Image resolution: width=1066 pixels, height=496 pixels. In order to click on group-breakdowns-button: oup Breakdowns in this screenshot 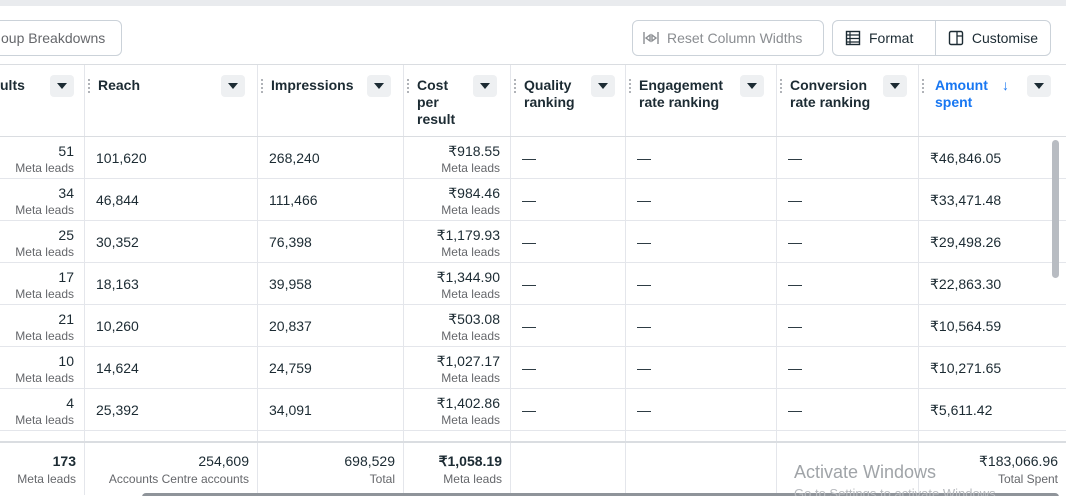, I will do `click(61, 38)`.